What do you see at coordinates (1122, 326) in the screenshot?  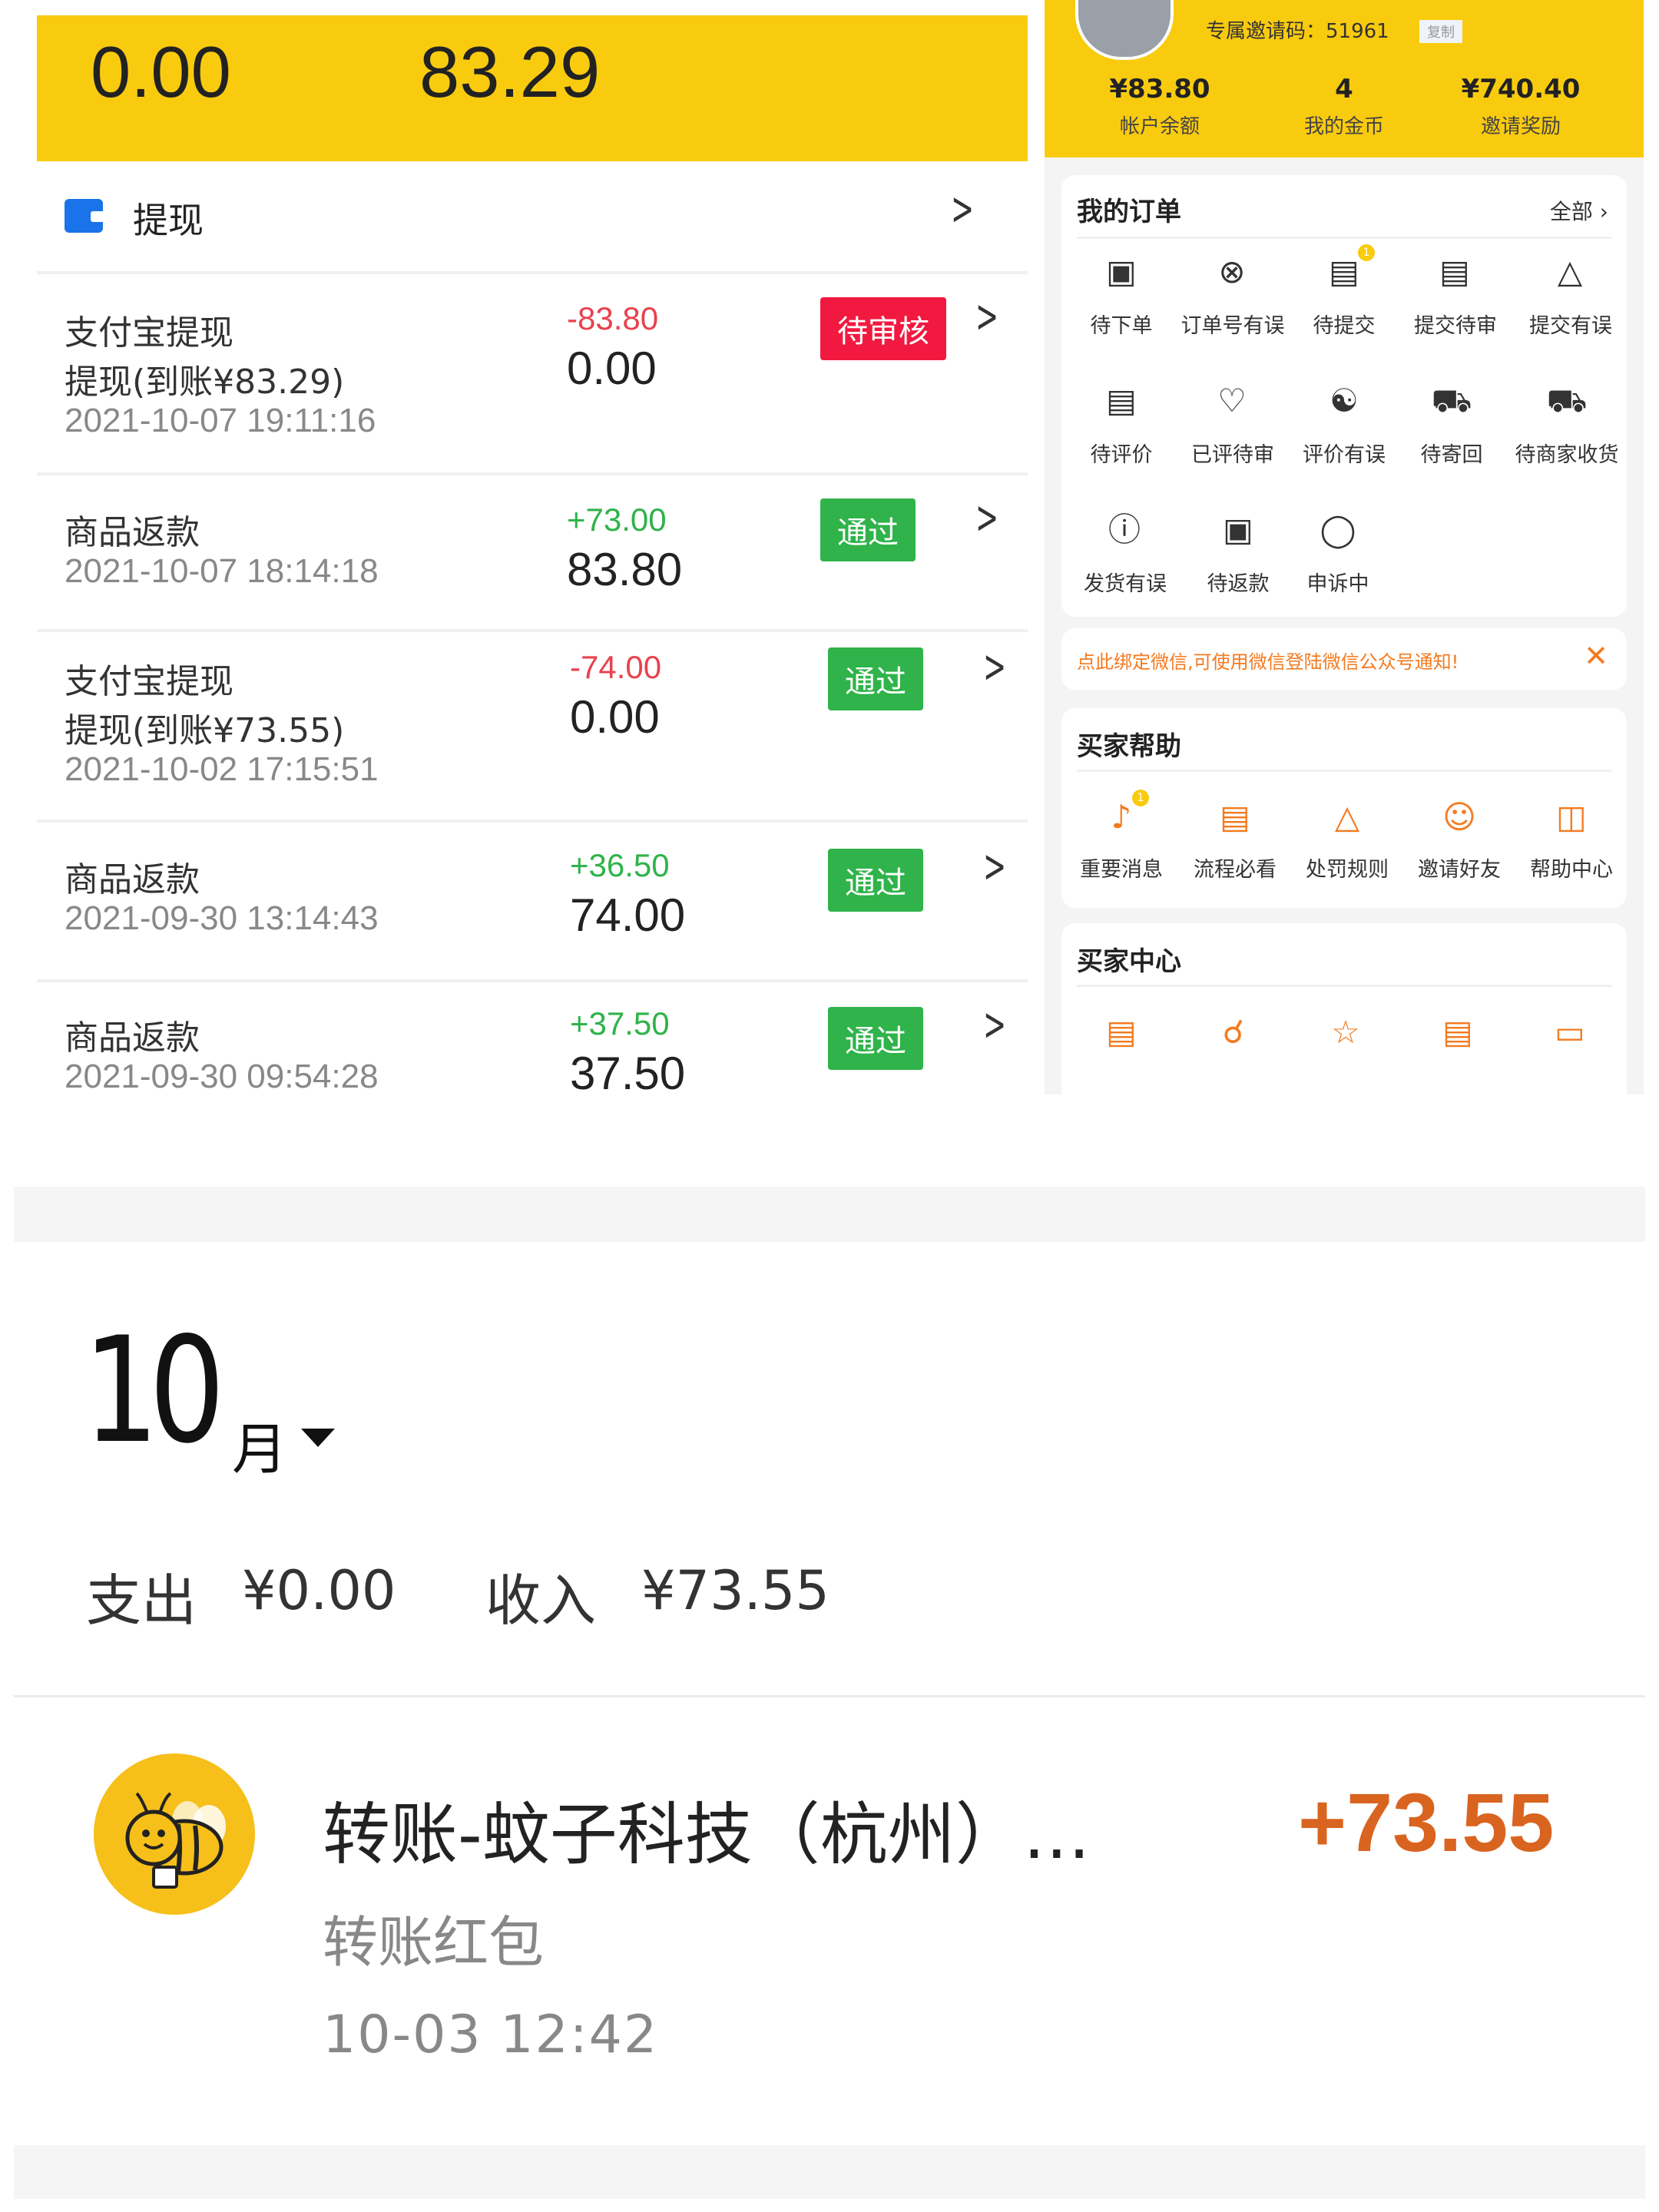 I see `order-status-label: 待下单` at bounding box center [1122, 326].